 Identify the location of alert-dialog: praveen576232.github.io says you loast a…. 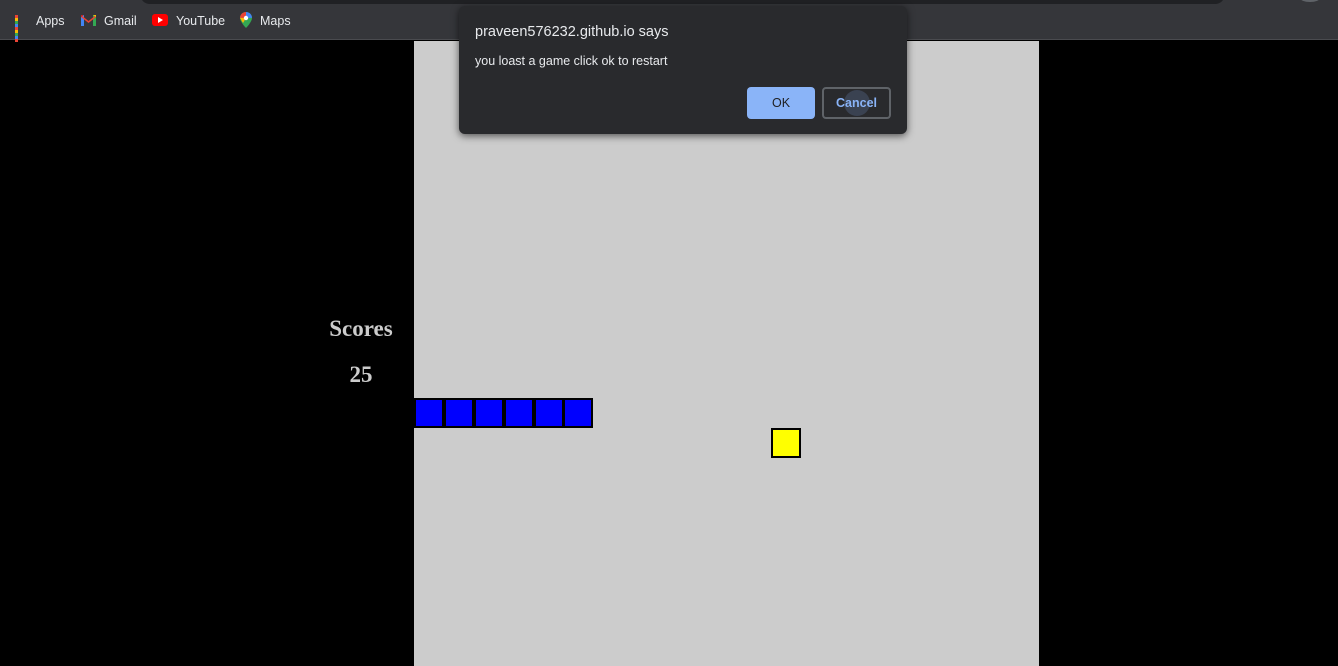
(683, 70).